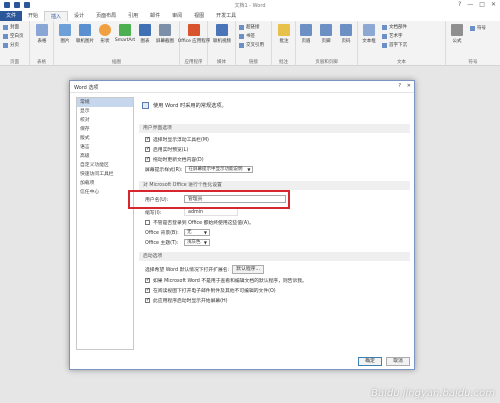  Describe the element at coordinates (105, 147) in the screenshot. I see `nav-language: 语言` at that location.